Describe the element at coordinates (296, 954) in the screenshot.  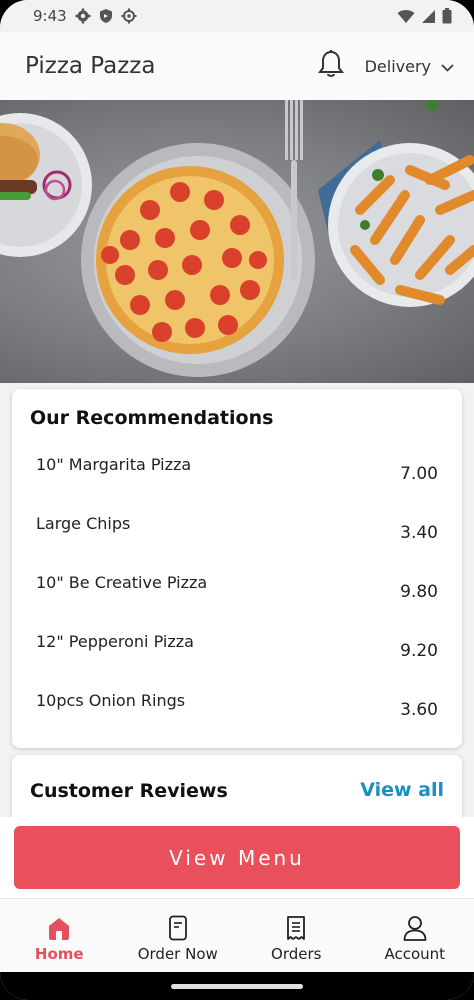
I see `tab-label: Orders` at that location.